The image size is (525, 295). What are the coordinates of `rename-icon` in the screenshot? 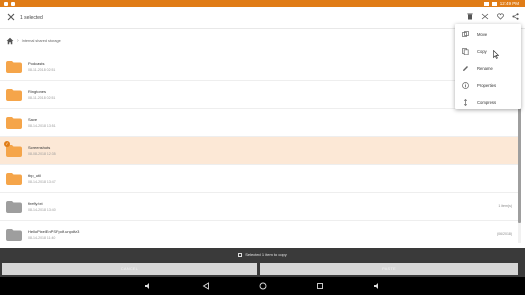 It's located at (465, 68).